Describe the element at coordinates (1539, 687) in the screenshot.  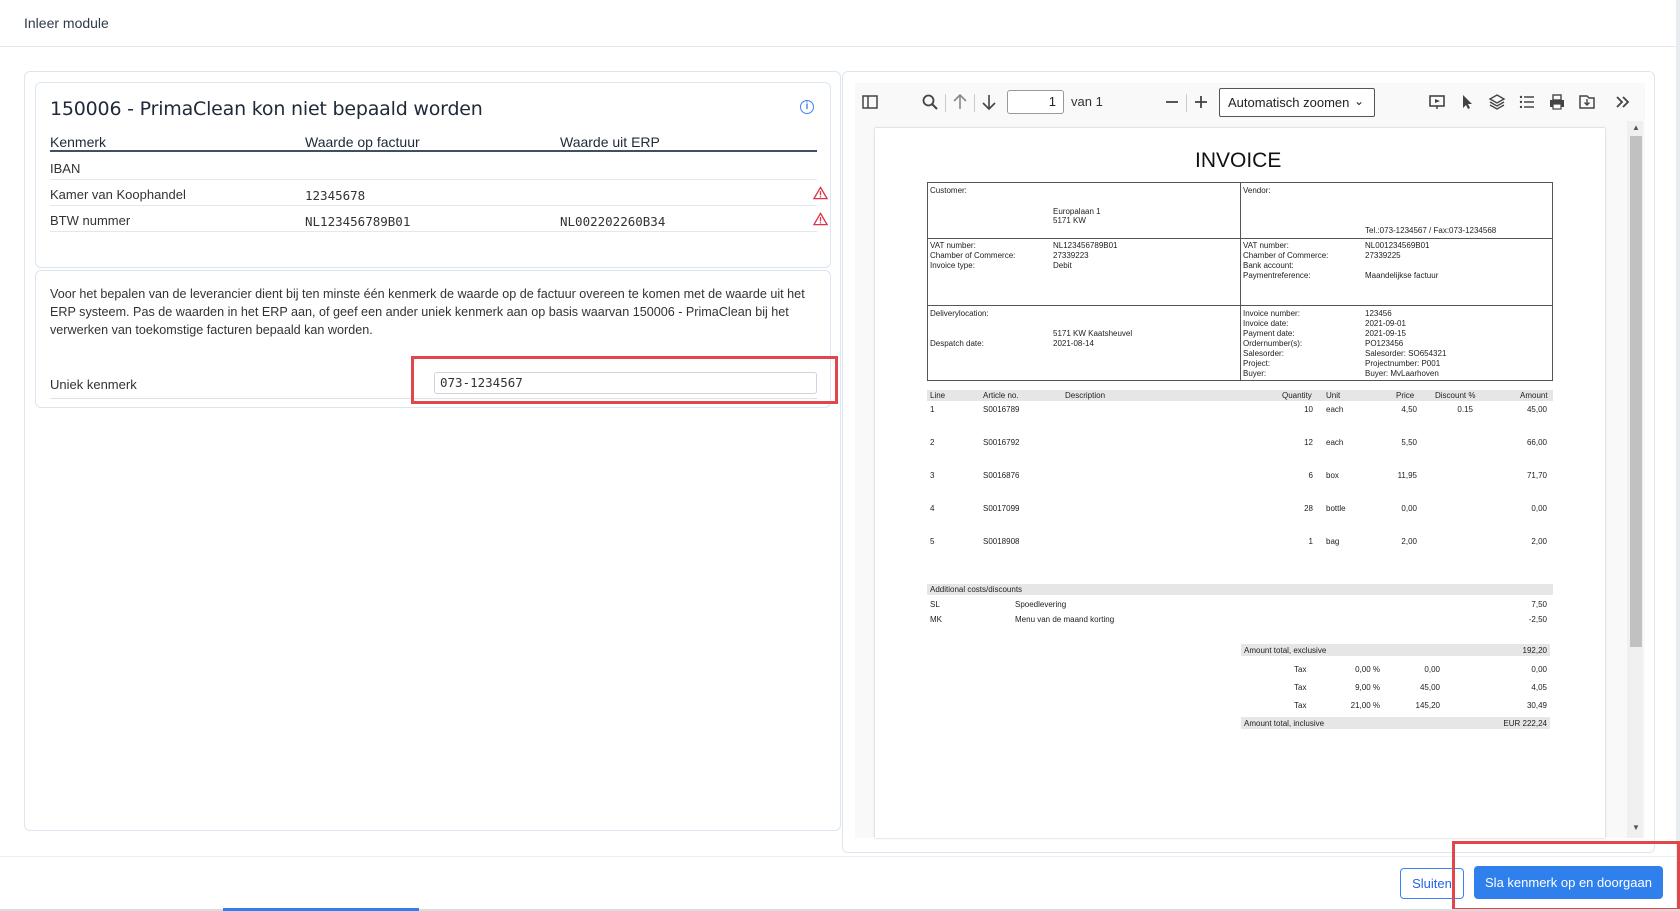
I see `tax-amount: 4,05` at that location.